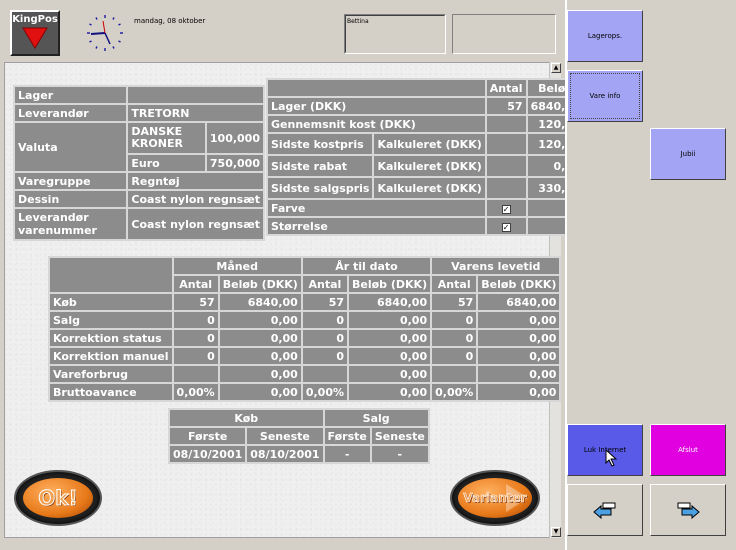 Image resolution: width=736 pixels, height=550 pixels. I want to click on row-label: Korrektion status, so click(111, 338).